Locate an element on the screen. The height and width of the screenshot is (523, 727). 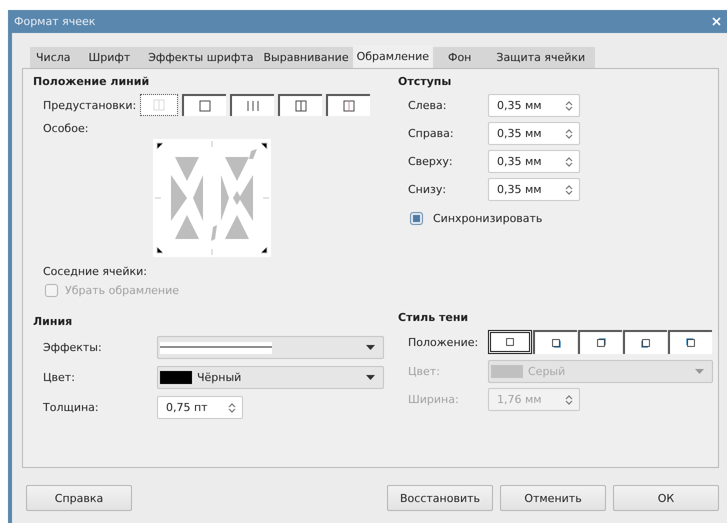
tab: Числа is located at coordinates (53, 57).